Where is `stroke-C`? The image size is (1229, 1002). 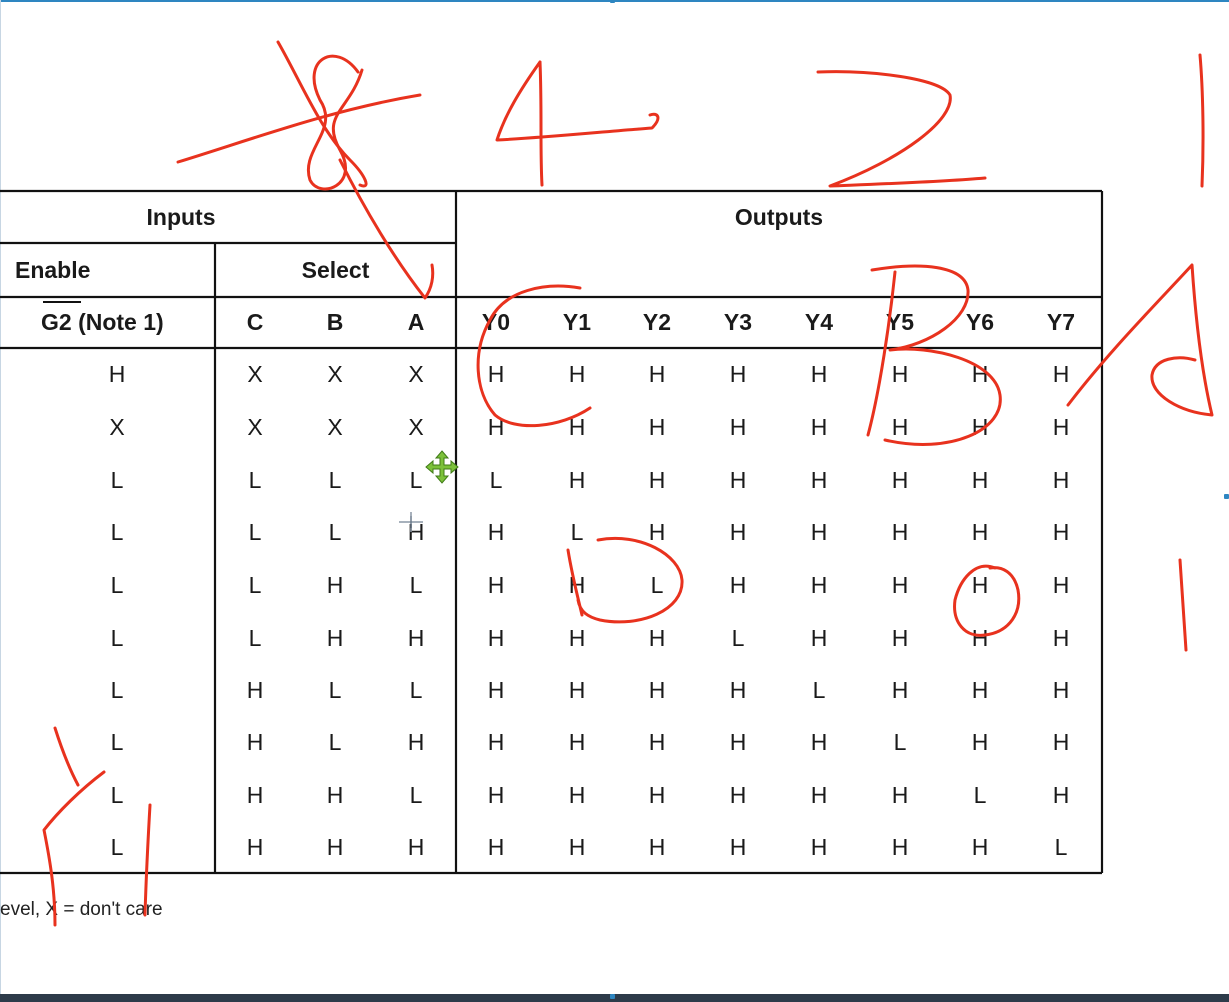 stroke-C is located at coordinates (534, 356).